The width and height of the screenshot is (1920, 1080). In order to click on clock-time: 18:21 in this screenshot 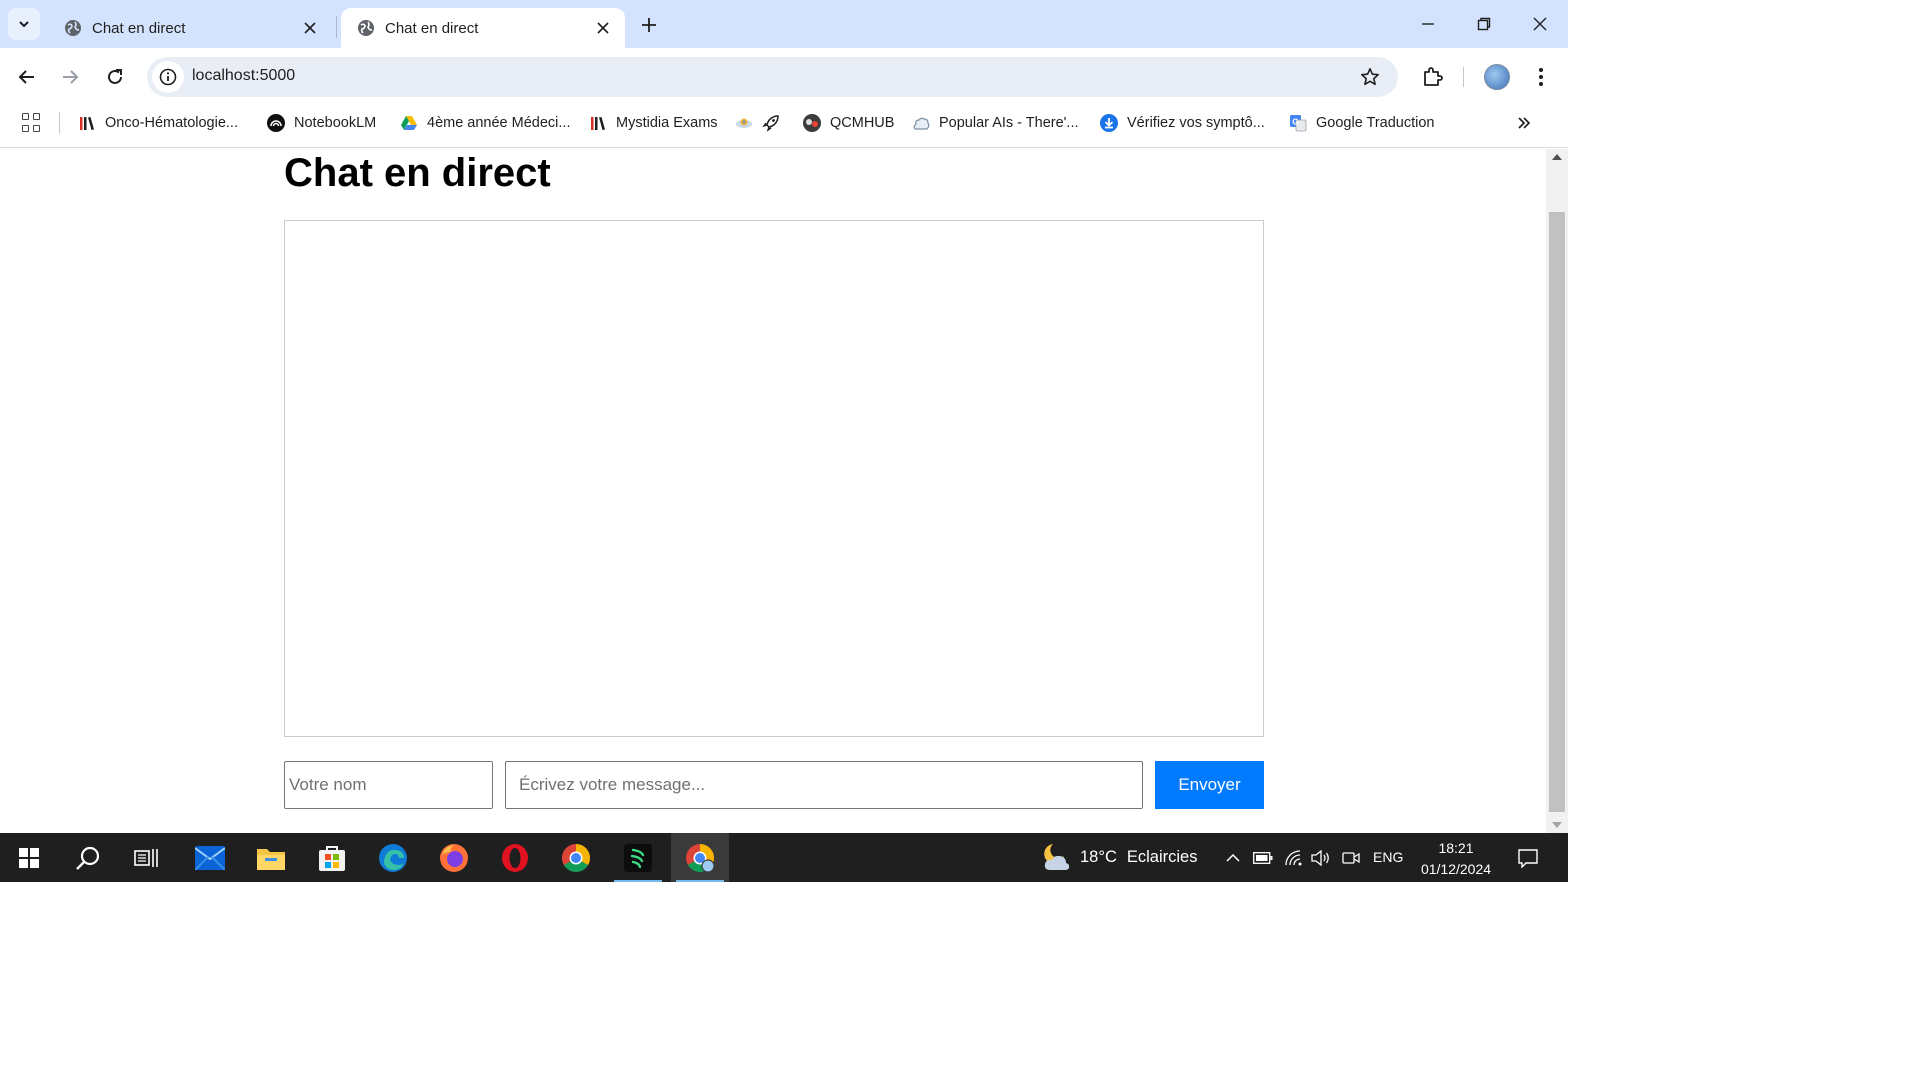, I will do `click(1456, 848)`.